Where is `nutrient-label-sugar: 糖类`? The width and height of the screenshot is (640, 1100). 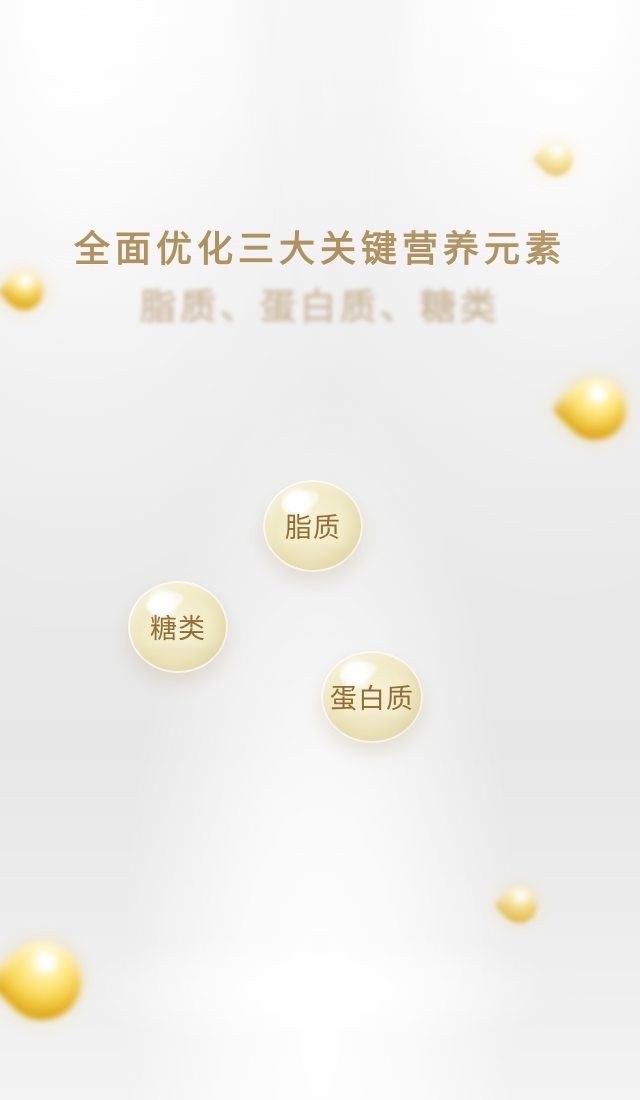 nutrient-label-sugar: 糖类 is located at coordinates (178, 629).